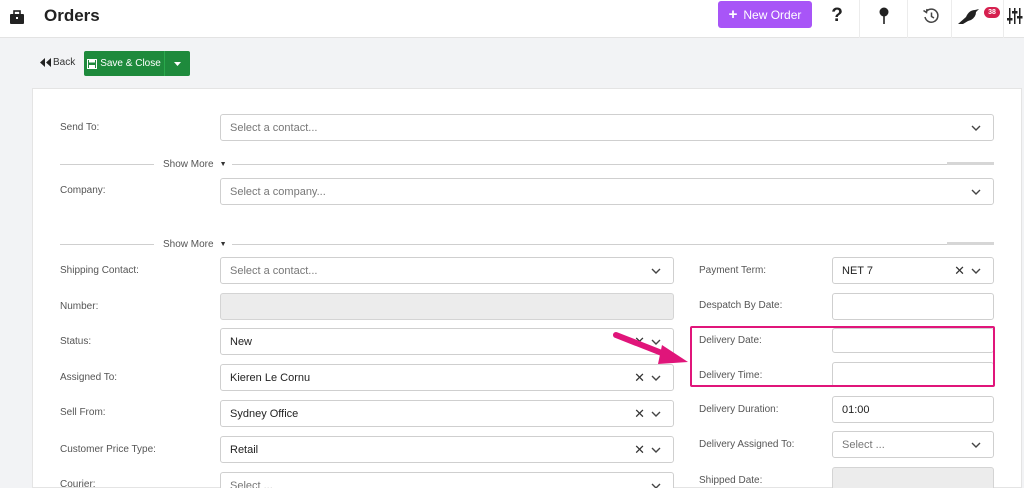  I want to click on sell-from-value: Sydney Office, so click(264, 413).